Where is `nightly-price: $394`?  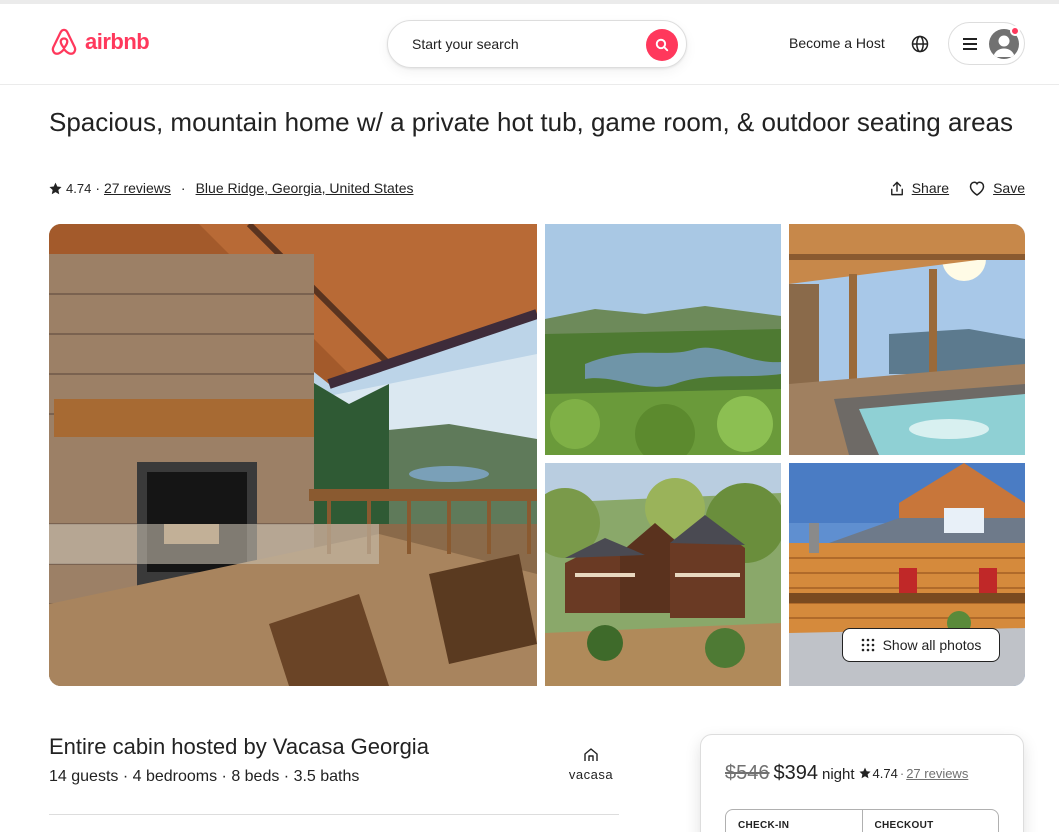
nightly-price: $394 is located at coordinates (796, 773).